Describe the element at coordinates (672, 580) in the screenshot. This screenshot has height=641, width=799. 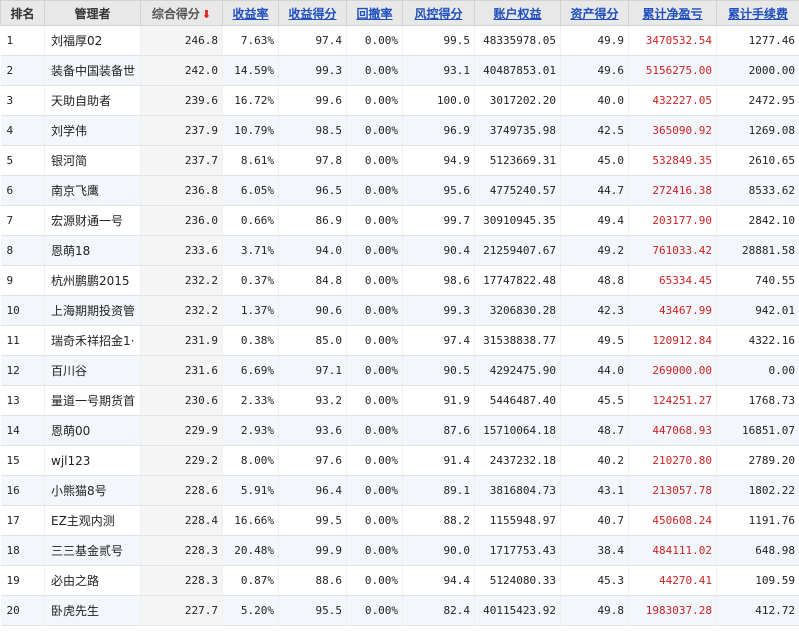
I see `cell-cum-pnl: 44270.41` at that location.